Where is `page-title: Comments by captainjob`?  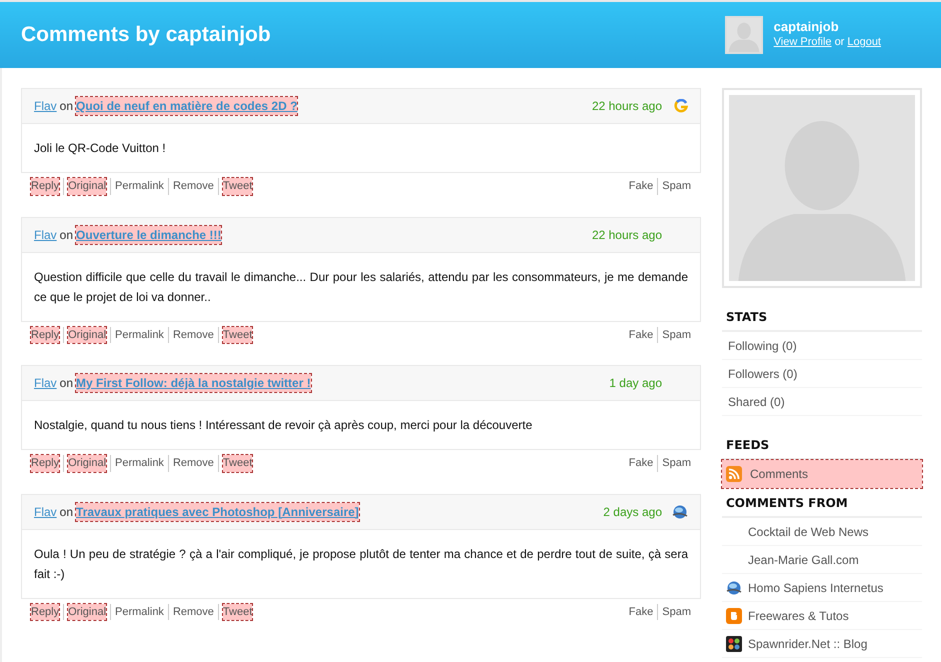
page-title: Comments by captainjob is located at coordinates (146, 35).